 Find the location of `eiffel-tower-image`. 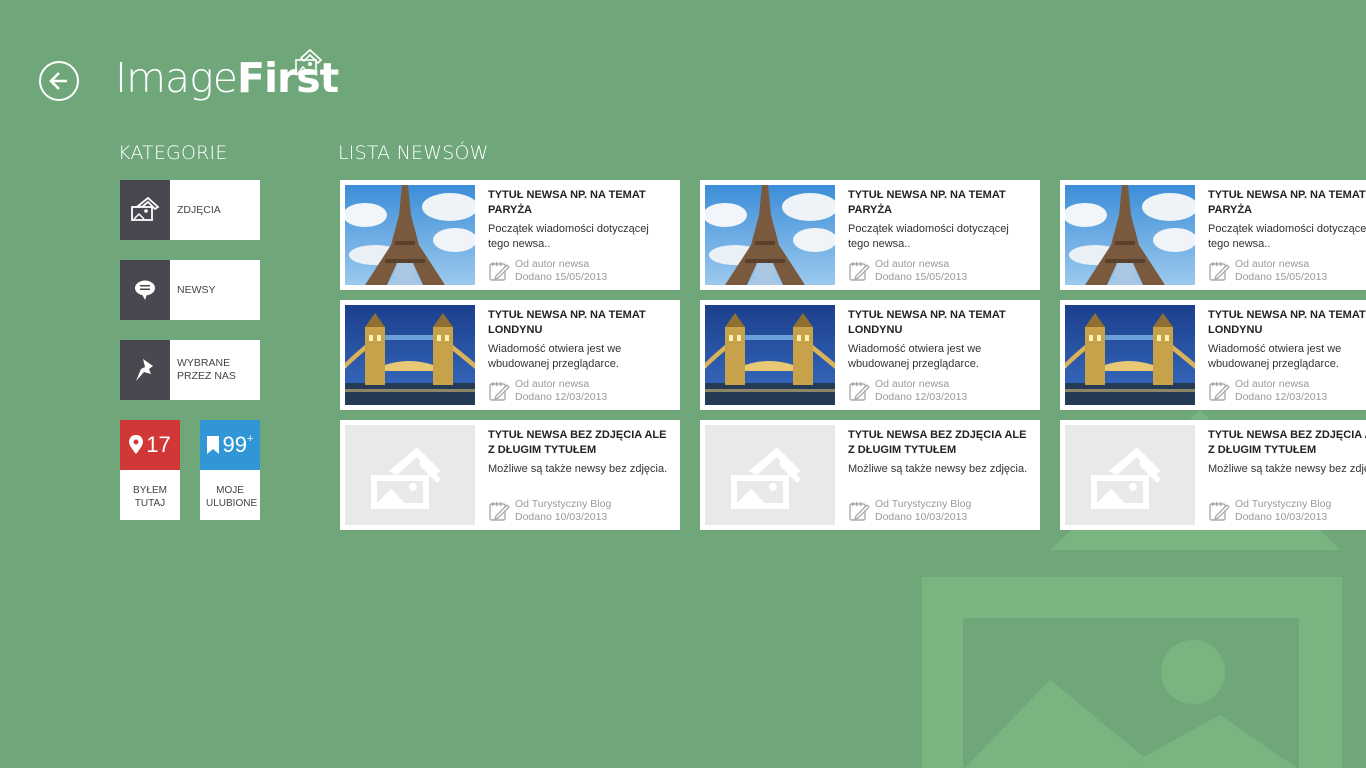

eiffel-tower-image is located at coordinates (410, 235).